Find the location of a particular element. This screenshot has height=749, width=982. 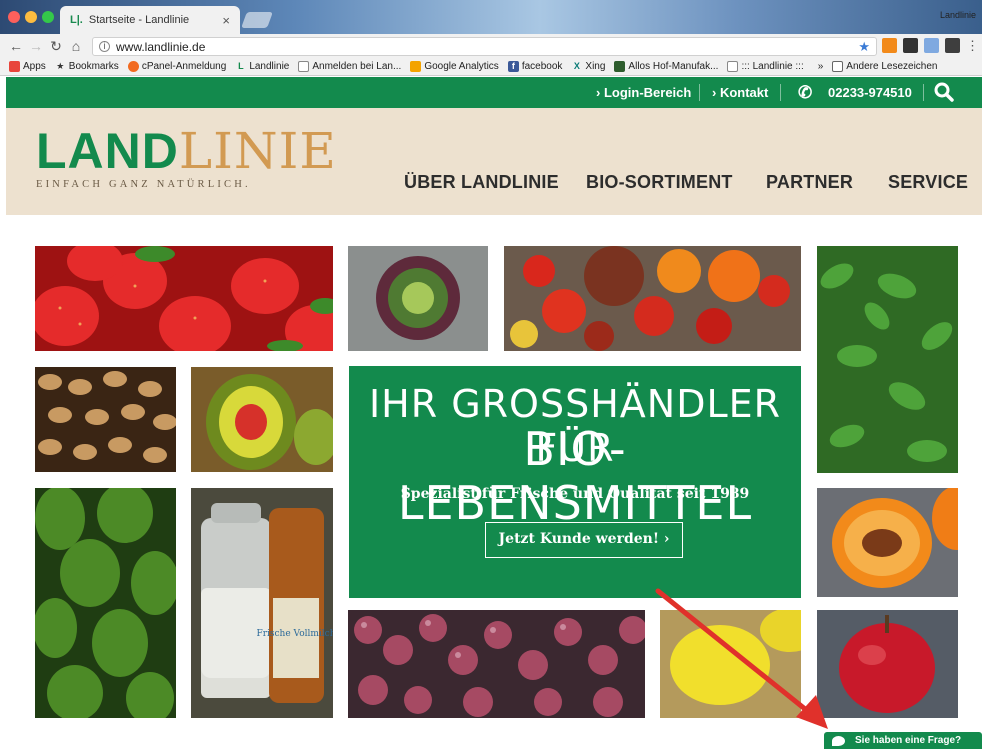

chat-bubble-icon is located at coordinates (838, 740).